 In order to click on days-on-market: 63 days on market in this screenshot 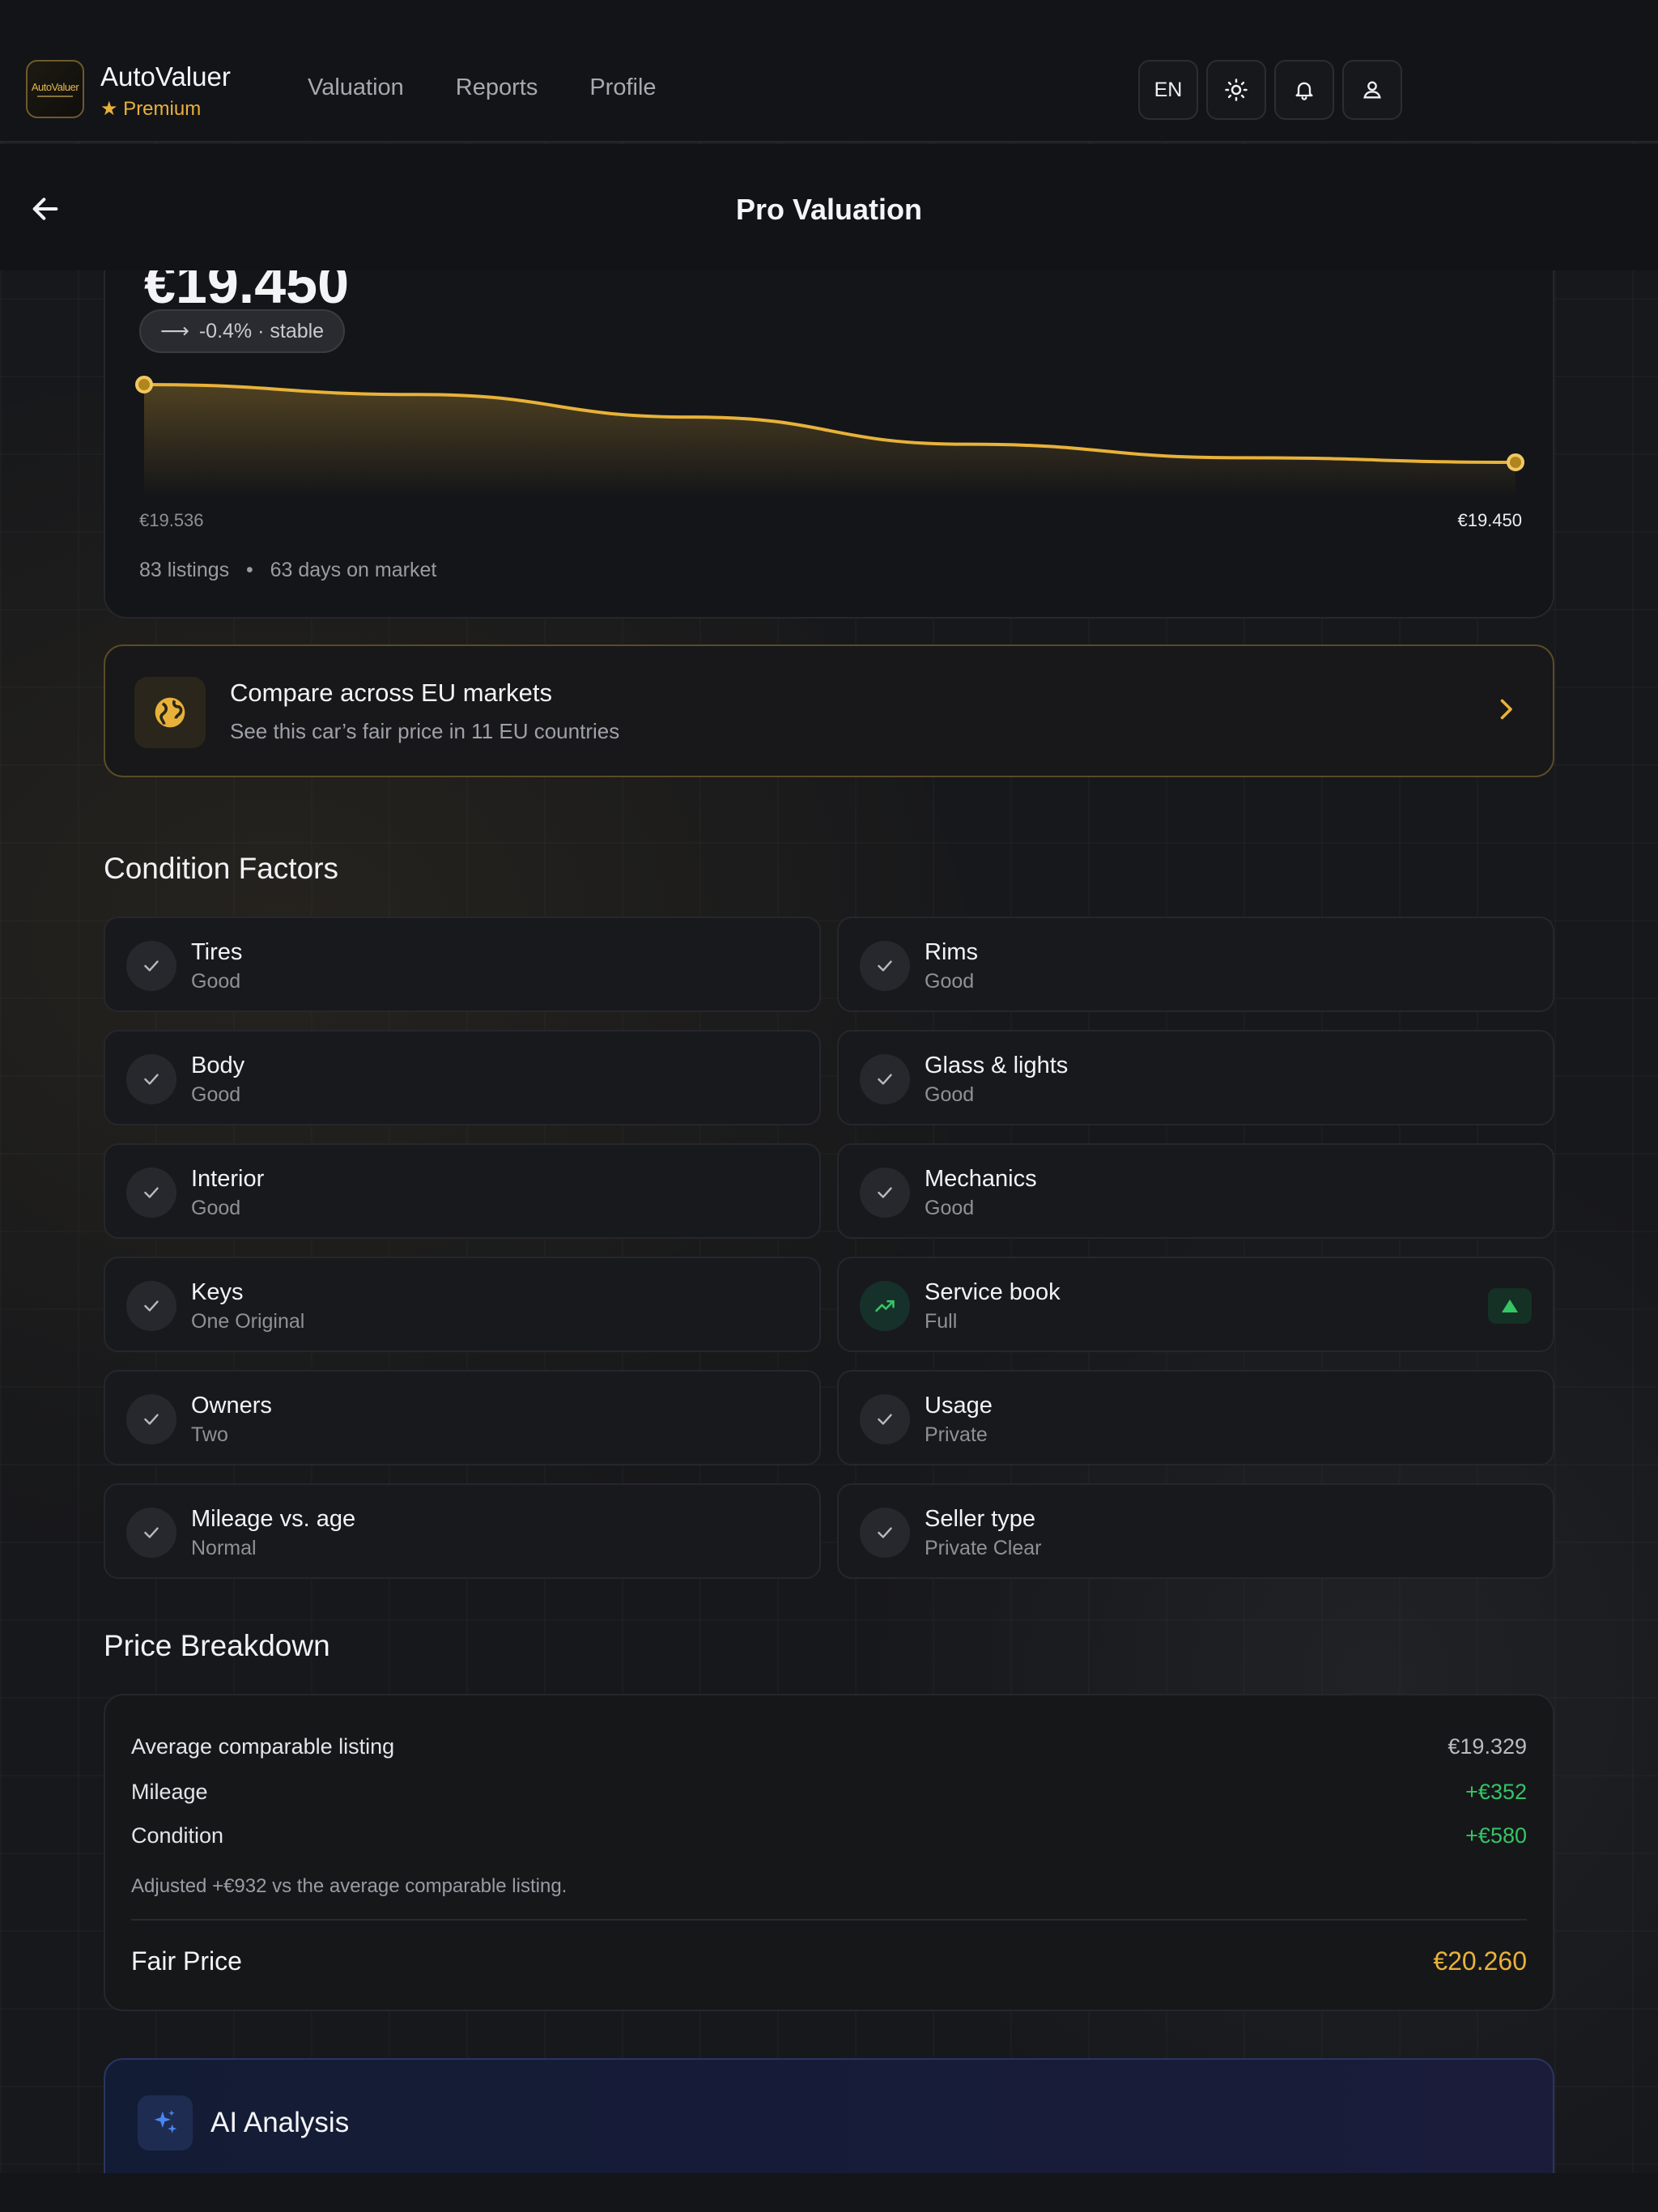, I will do `click(353, 570)`.